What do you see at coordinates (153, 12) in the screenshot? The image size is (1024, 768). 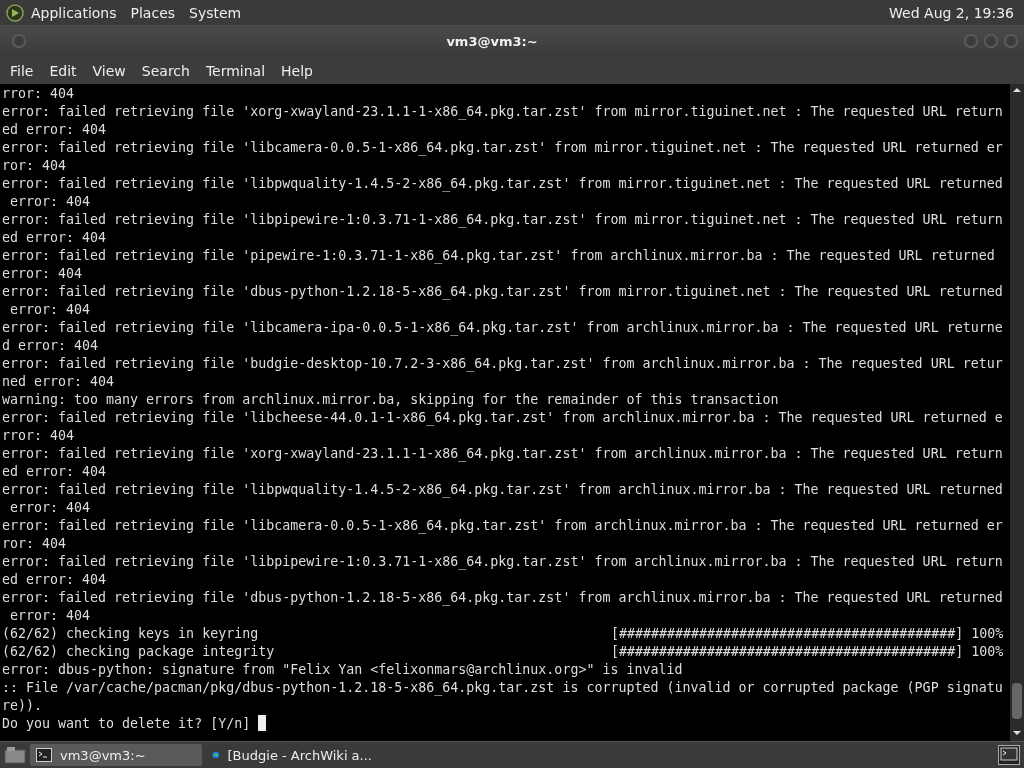 I see `panel-menu: Places` at bounding box center [153, 12].